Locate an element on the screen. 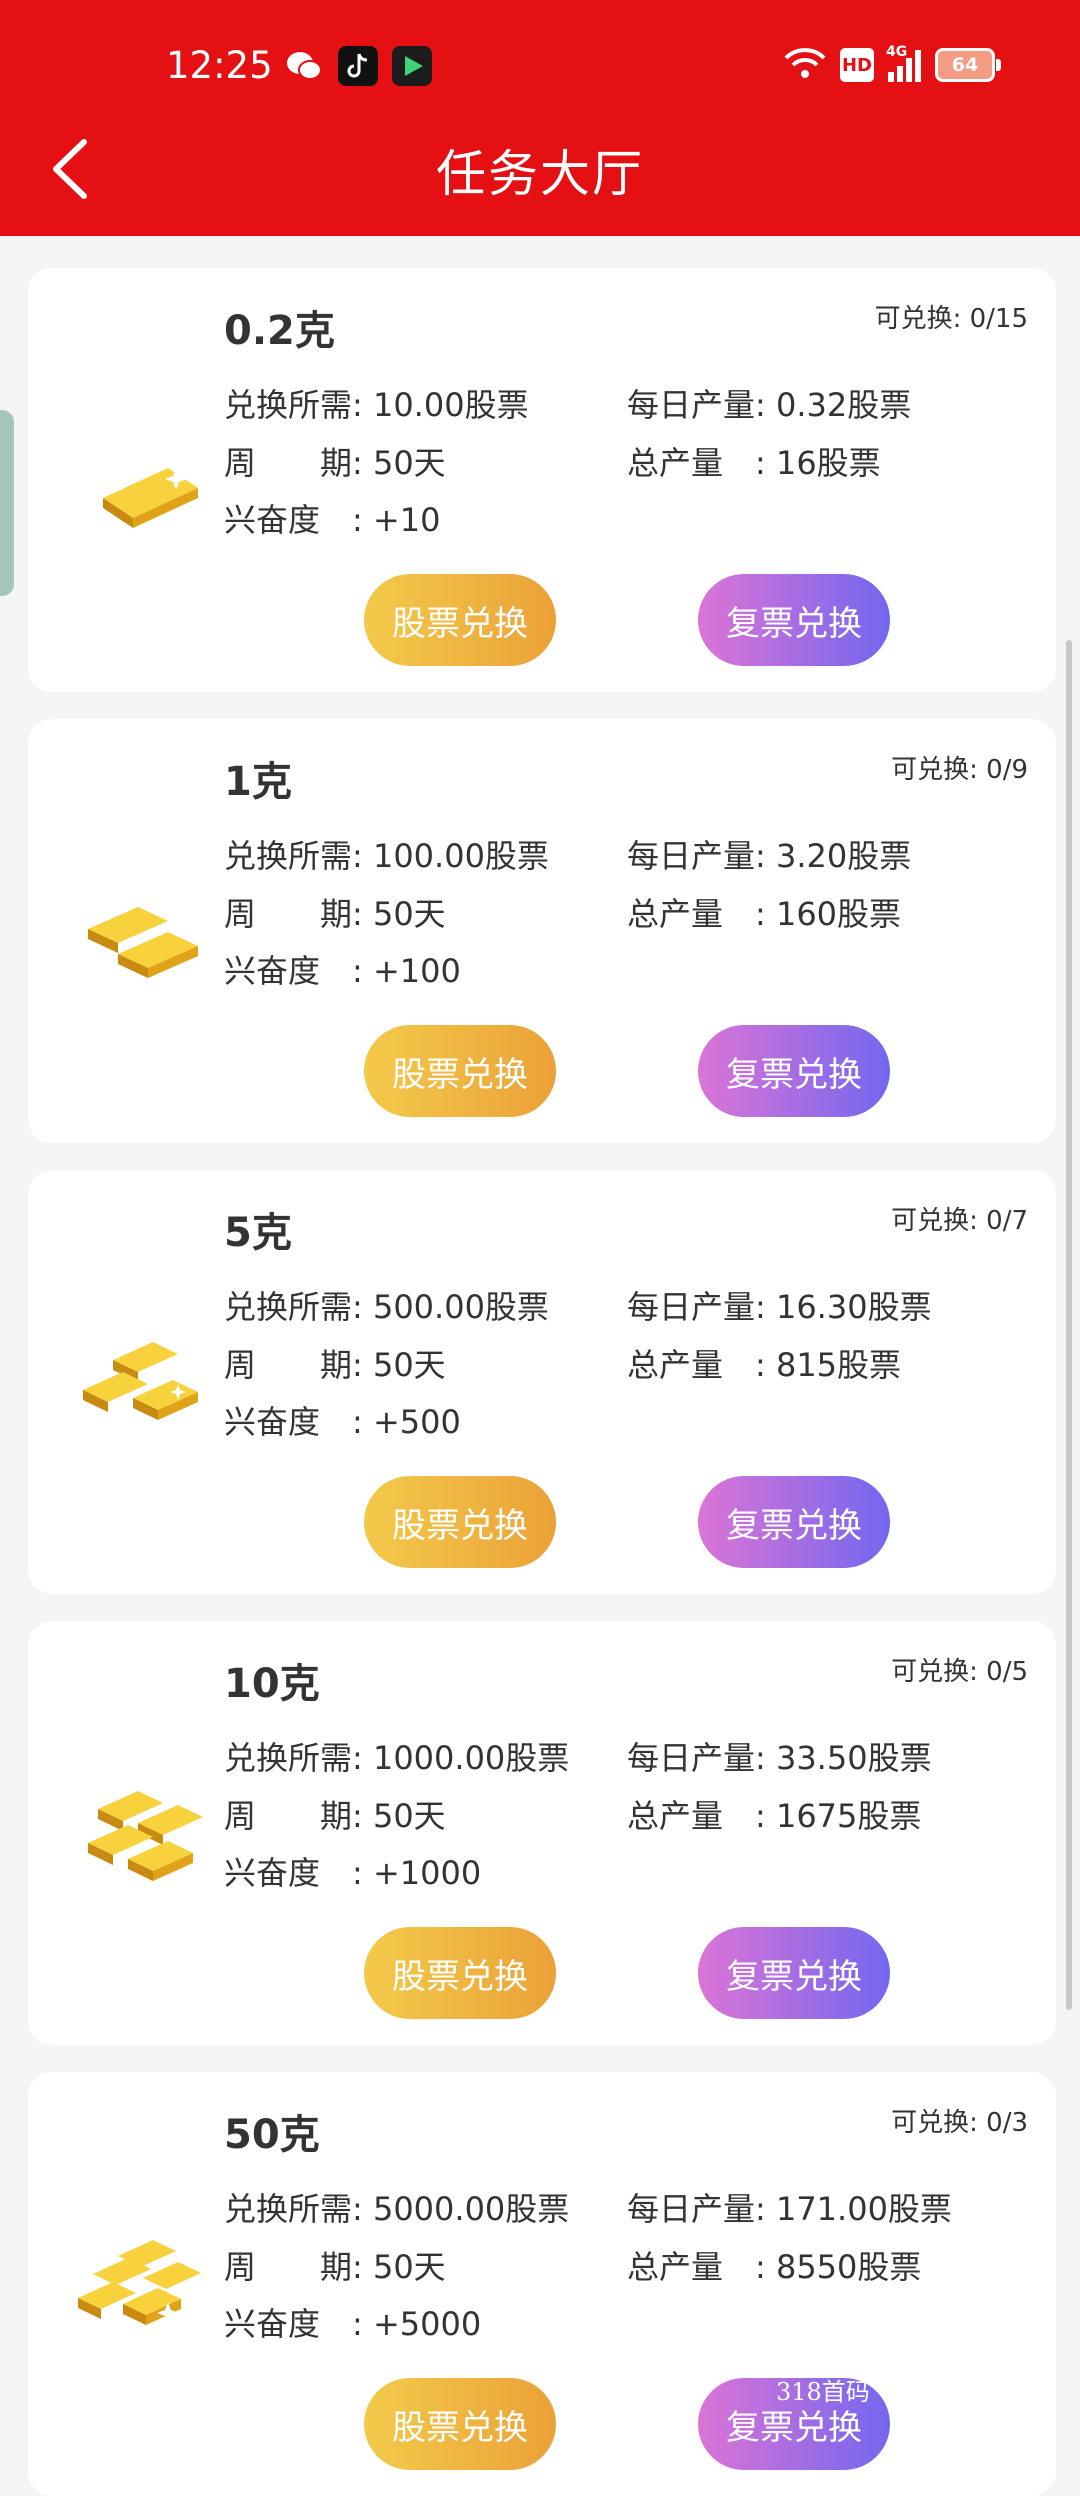 This screenshot has width=1080, height=2496. required-cost: 兑换所需: 100.00股票 is located at coordinates (386, 856).